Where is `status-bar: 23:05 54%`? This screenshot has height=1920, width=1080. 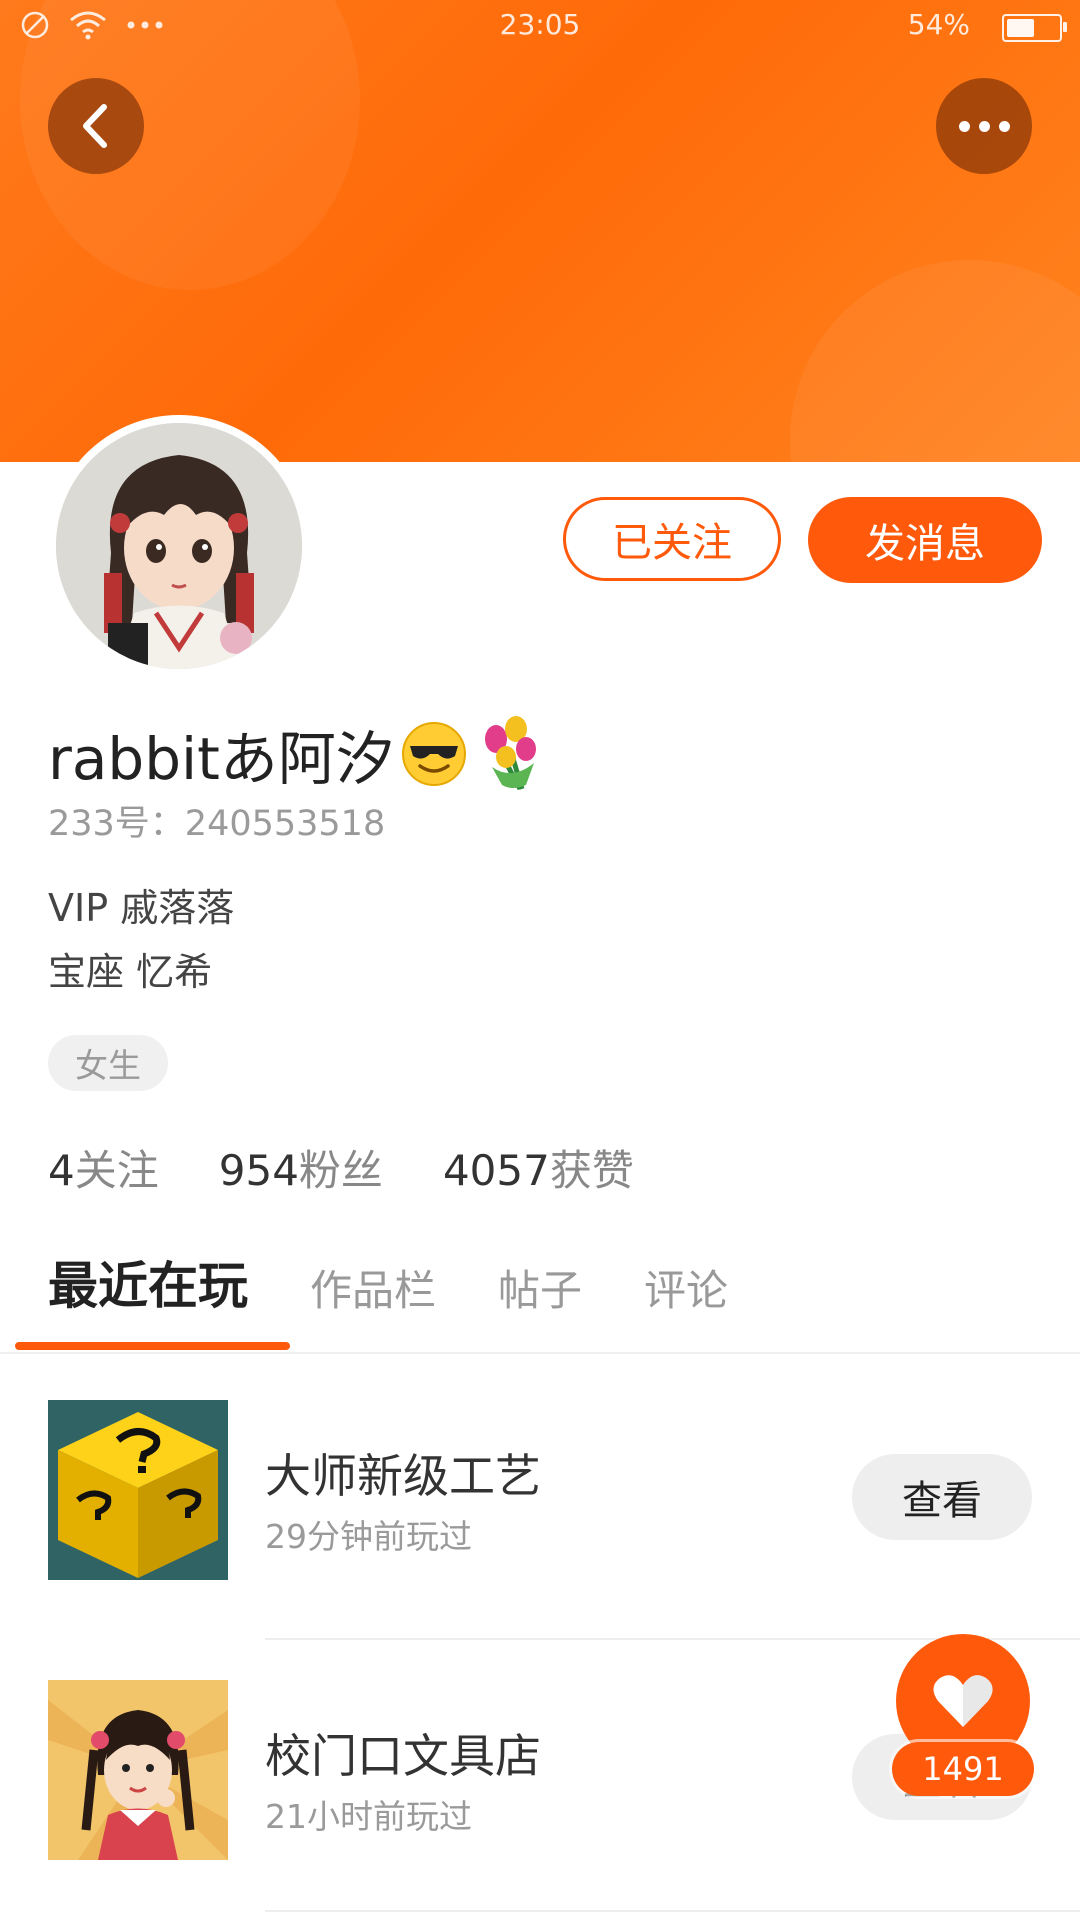 status-bar: 23:05 54% is located at coordinates (540, 26).